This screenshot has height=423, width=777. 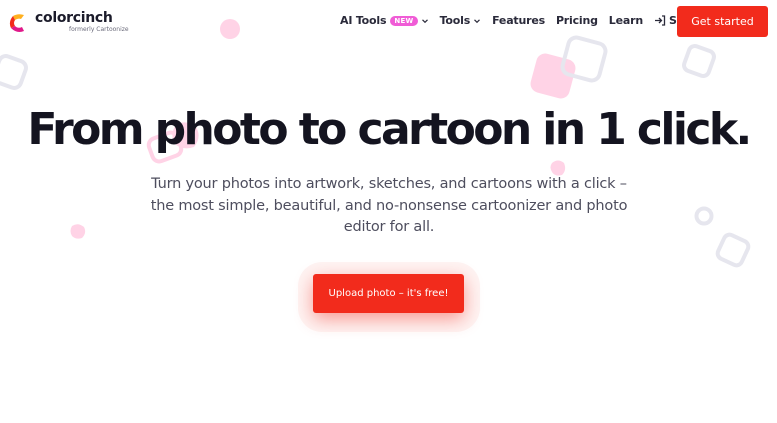 I want to click on colorcinch-logo-icon, so click(x=16, y=23).